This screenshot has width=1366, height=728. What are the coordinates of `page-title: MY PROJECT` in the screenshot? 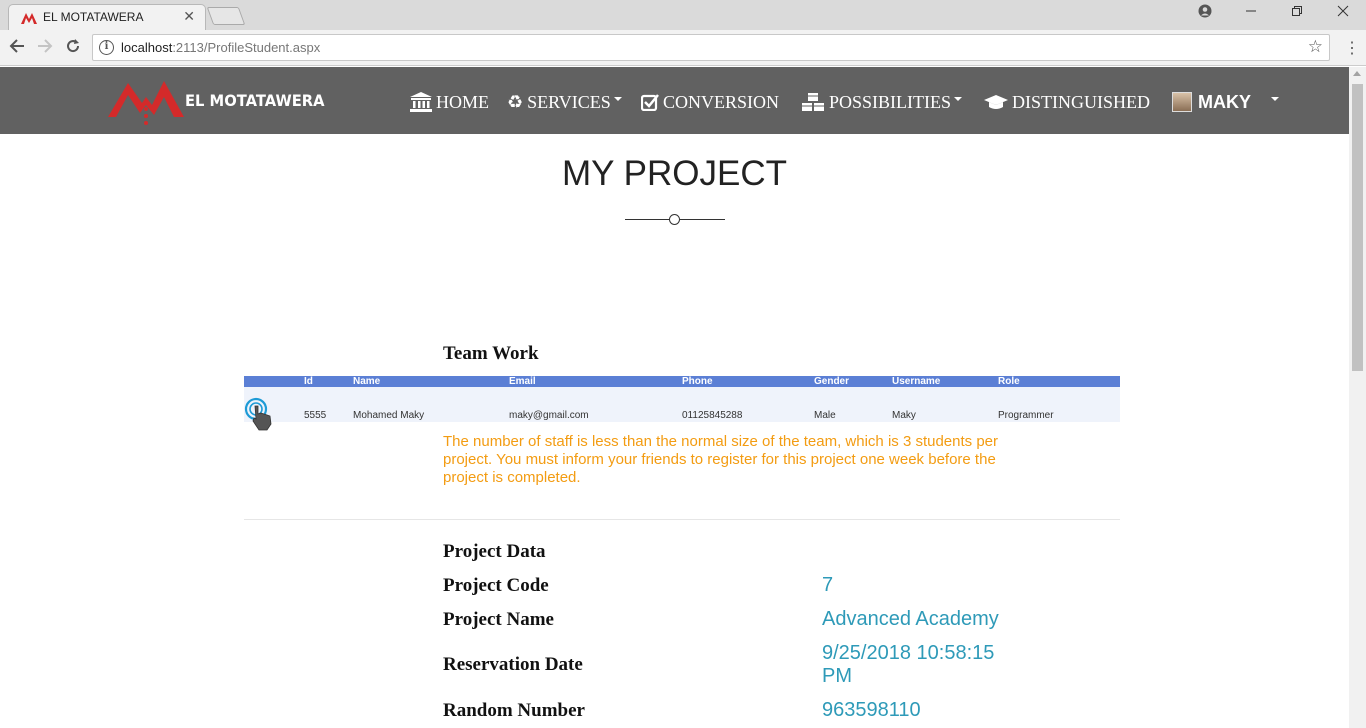 It's located at (674, 173).